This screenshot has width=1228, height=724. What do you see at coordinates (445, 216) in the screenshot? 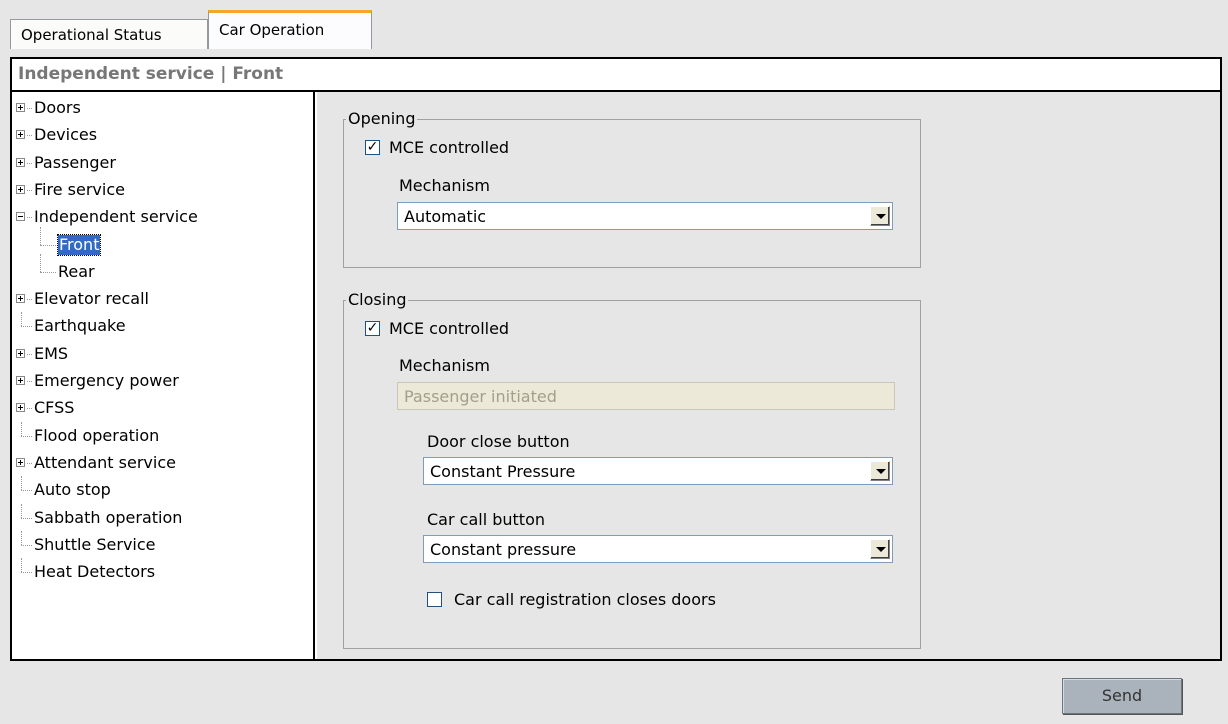
I see `opening-mechanism-value: Automatic` at bounding box center [445, 216].